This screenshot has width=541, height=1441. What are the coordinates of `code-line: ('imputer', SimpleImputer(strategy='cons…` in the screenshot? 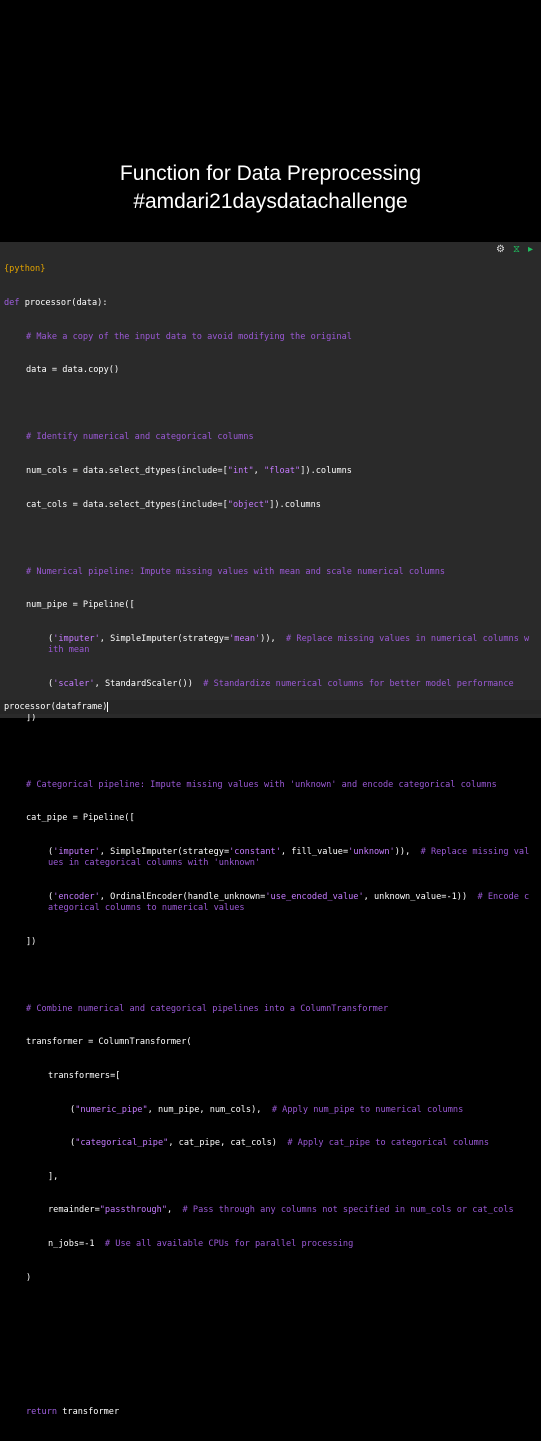 It's located at (269, 858).